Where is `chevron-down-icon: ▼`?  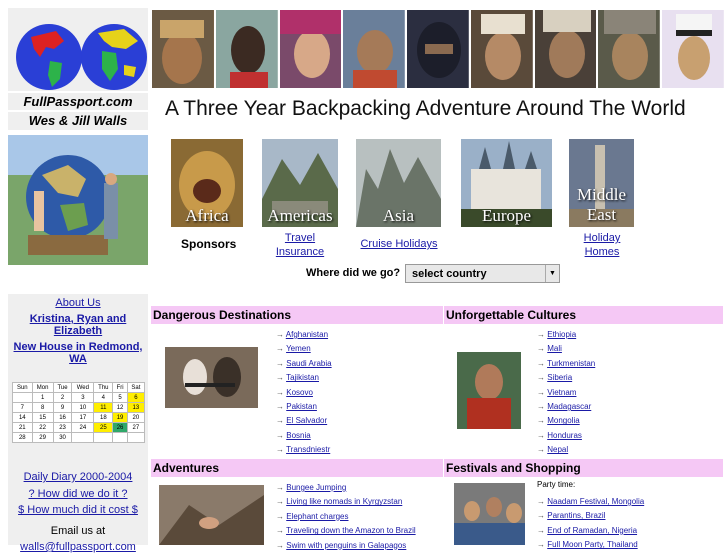
chevron-down-icon: ▼ is located at coordinates (552, 273).